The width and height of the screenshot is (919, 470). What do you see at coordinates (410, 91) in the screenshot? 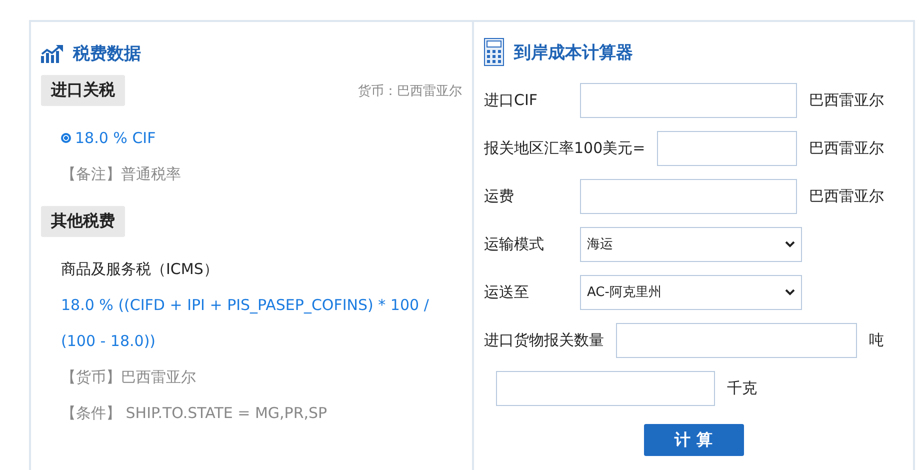
I see `currency-note: 货币：巴西雷亚尔` at bounding box center [410, 91].